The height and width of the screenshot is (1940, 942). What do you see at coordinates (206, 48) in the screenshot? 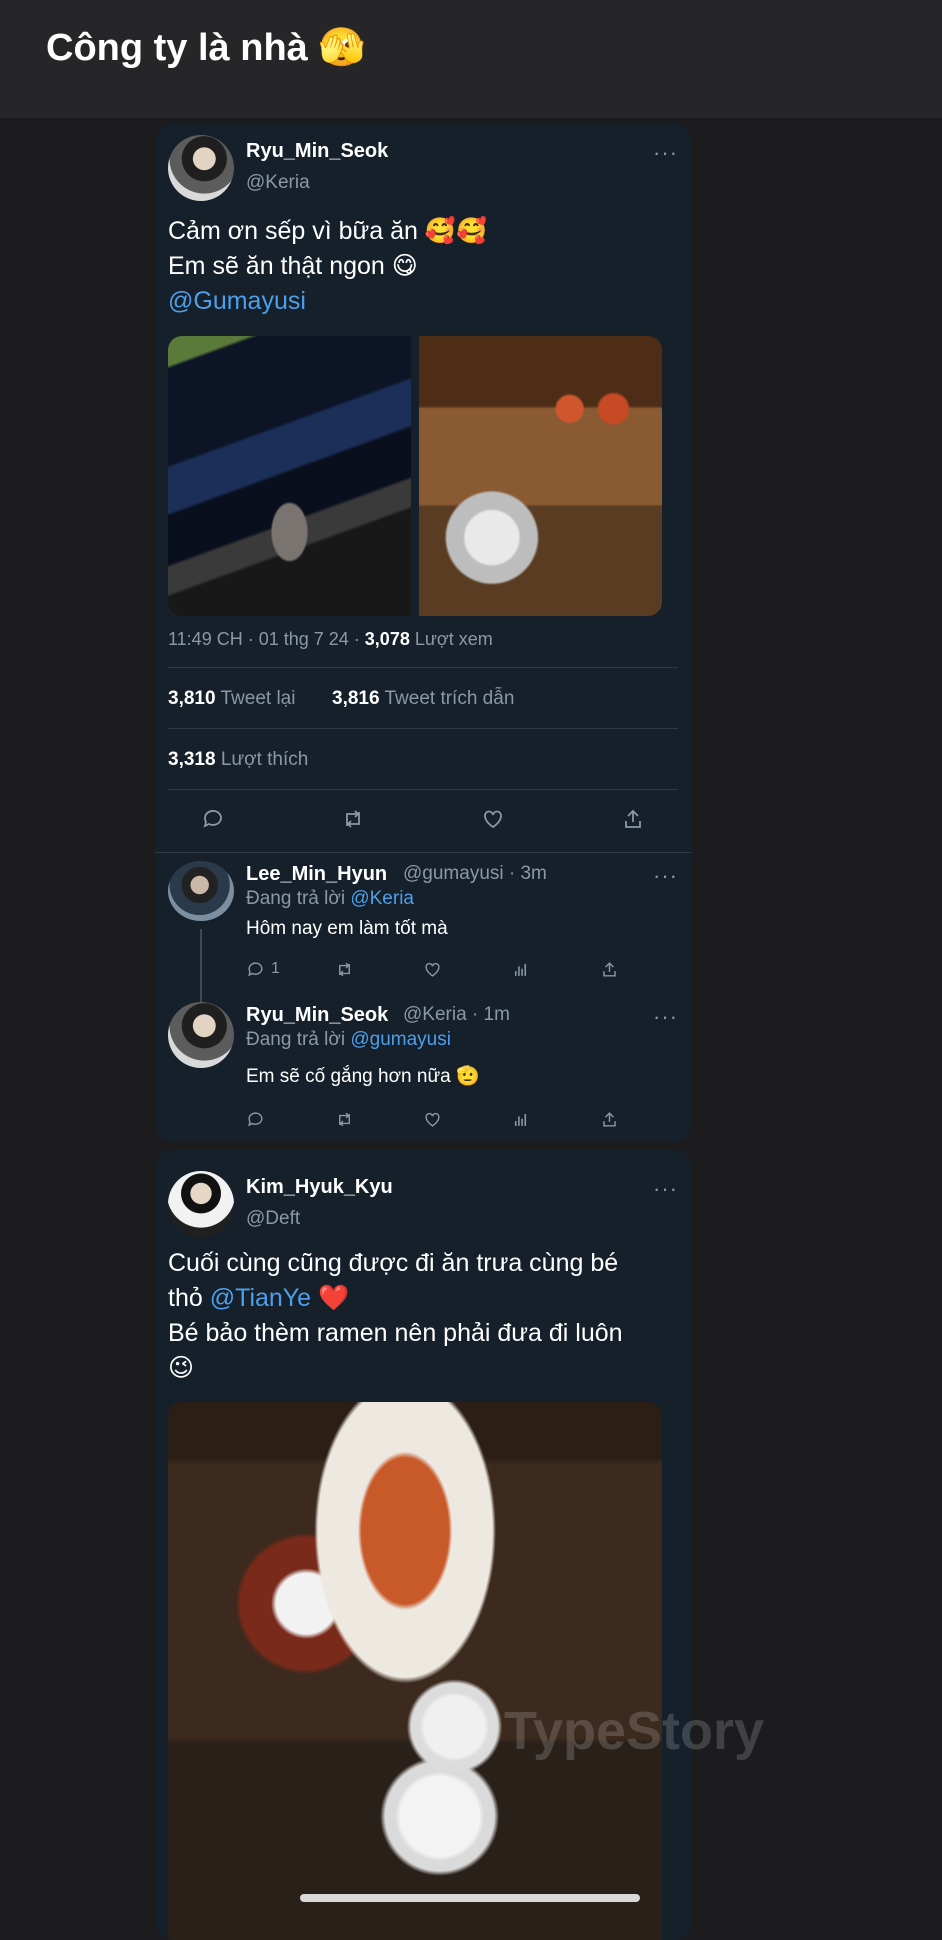
I see `page-title: Công ty là nhà 🫣` at bounding box center [206, 48].